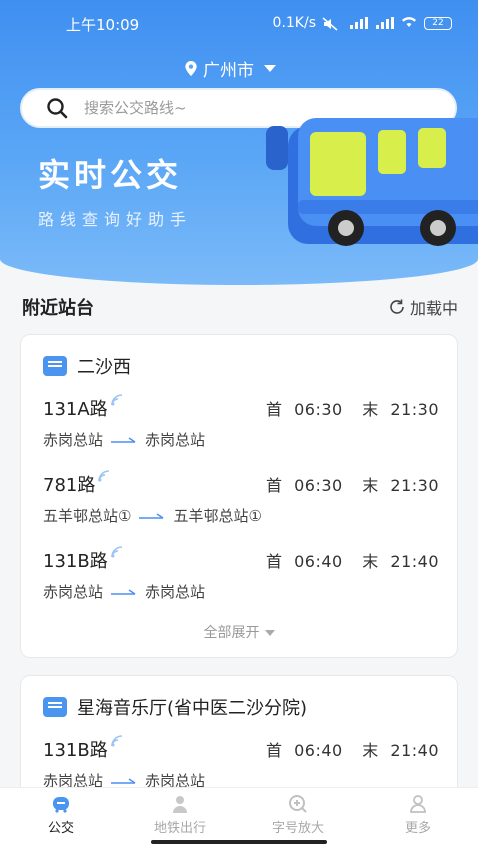  I want to click on hero-subtitle: 路线查询好助手, so click(115, 219).